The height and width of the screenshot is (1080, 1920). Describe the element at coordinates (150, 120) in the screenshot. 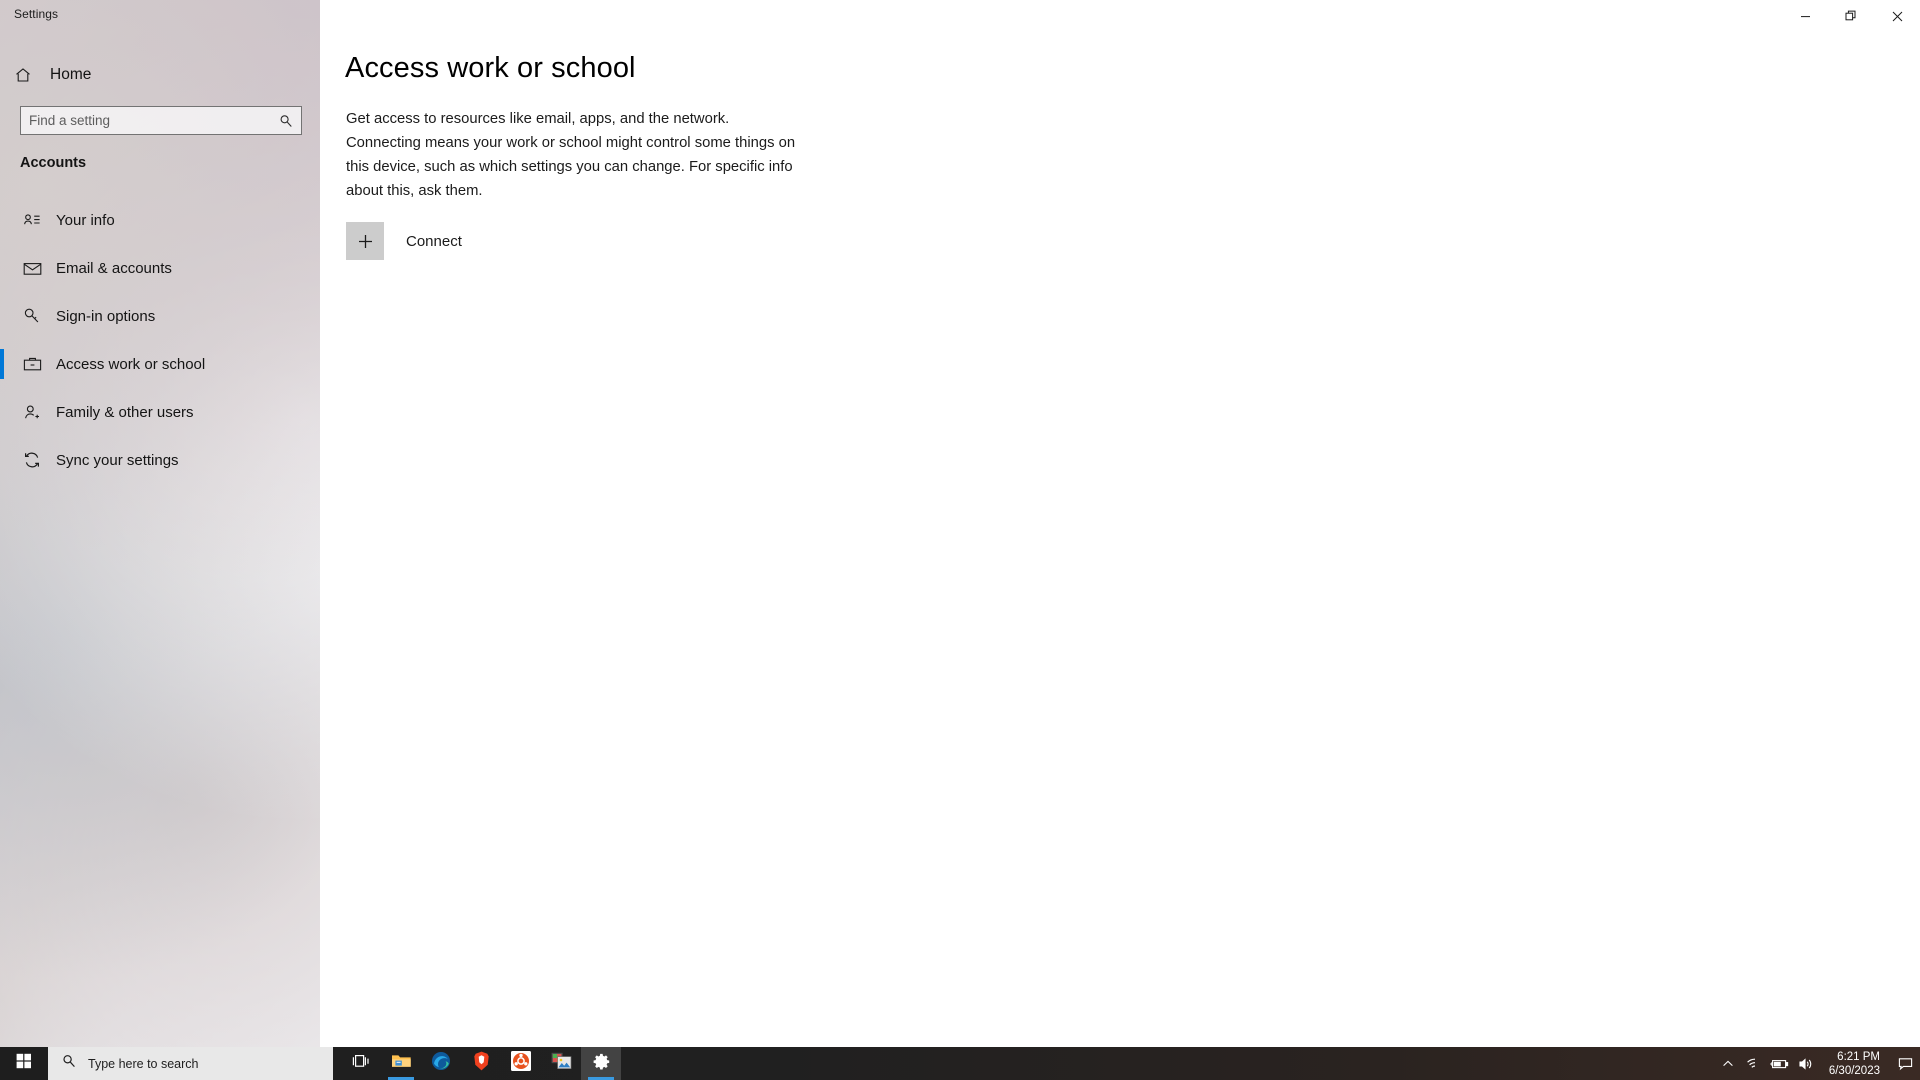

I see `search-input` at that location.